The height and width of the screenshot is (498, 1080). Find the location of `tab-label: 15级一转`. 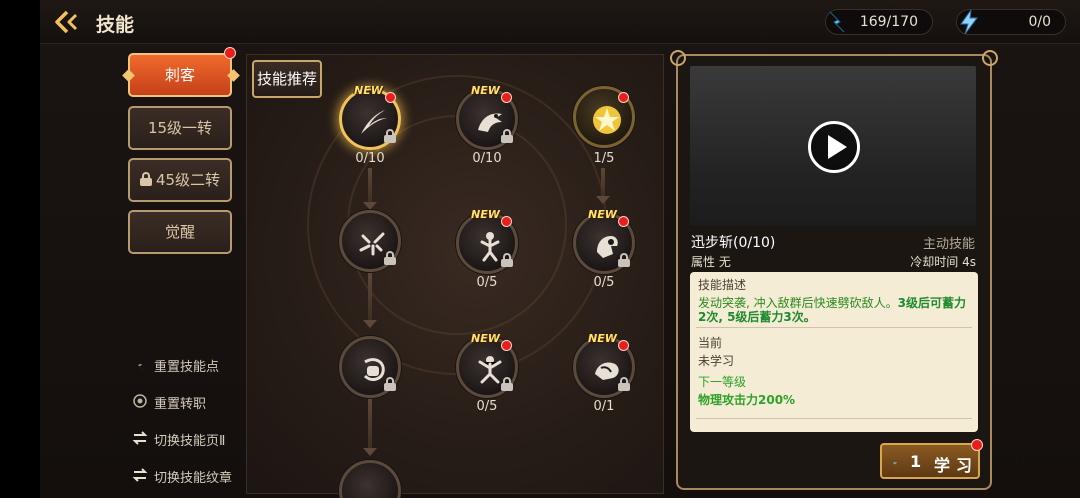

tab-label: 15级一转 is located at coordinates (180, 128).